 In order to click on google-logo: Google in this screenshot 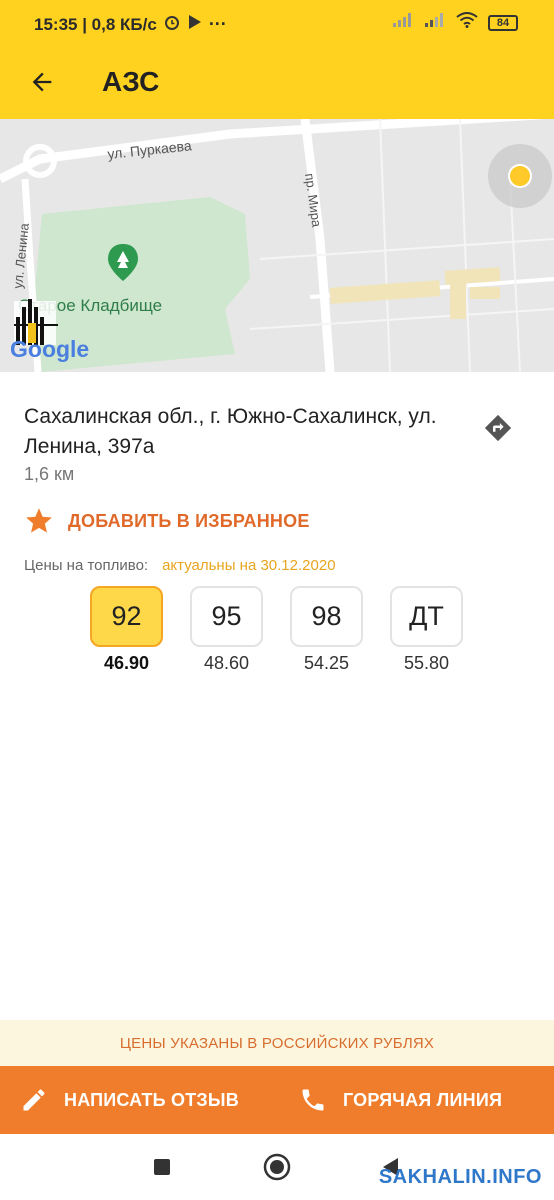, I will do `click(49, 349)`.